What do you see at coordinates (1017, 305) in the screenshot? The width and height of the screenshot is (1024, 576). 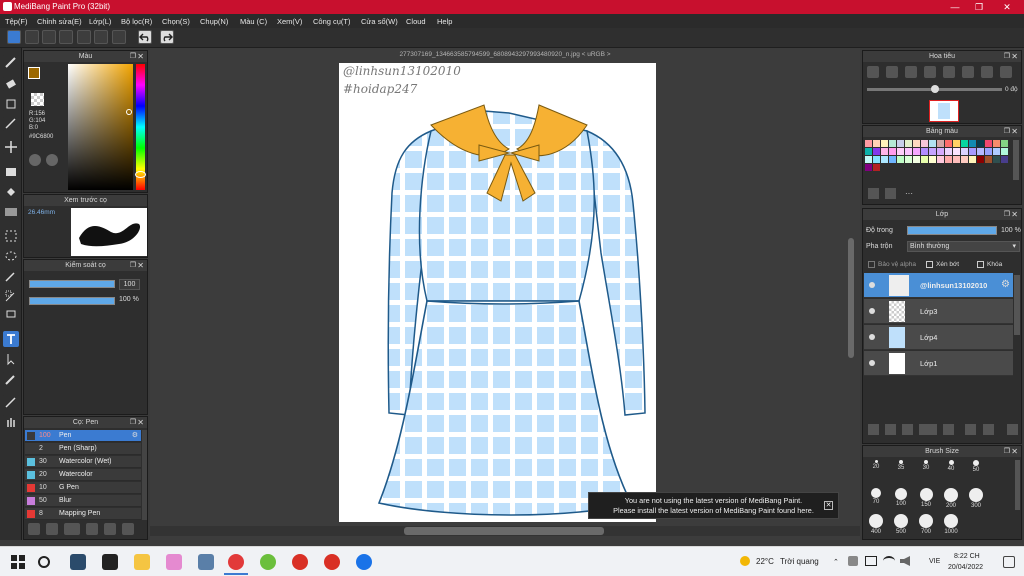 I see `layer-scrollbar` at bounding box center [1017, 305].